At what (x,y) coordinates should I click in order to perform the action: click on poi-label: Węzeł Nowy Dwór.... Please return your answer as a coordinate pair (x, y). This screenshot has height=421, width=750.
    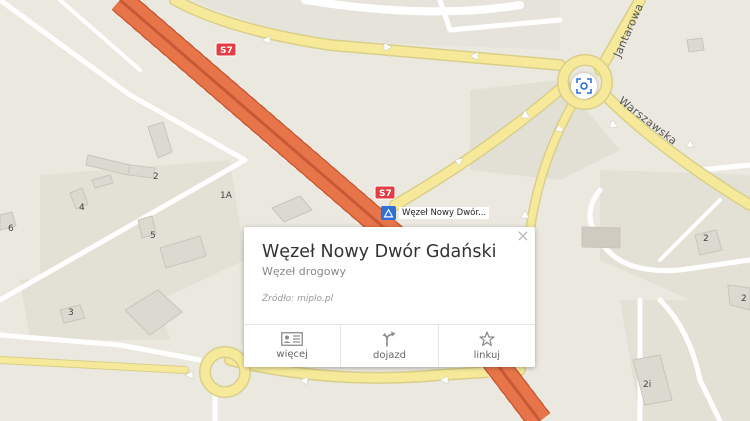
    Looking at the image, I should click on (444, 213).